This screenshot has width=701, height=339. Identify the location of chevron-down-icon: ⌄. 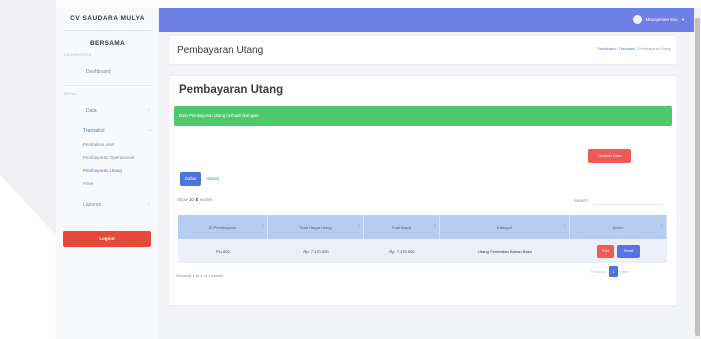
(150, 130).